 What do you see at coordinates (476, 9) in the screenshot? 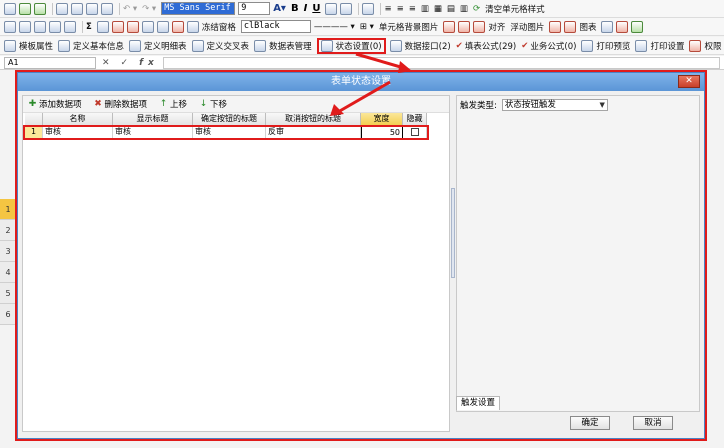
I see `refresh-icon: ⟳` at bounding box center [476, 9].